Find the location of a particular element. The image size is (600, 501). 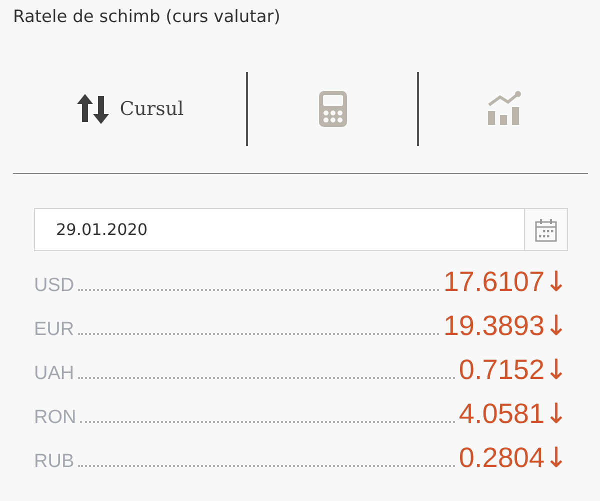

rate-value: 4.0581 is located at coordinates (501, 414).